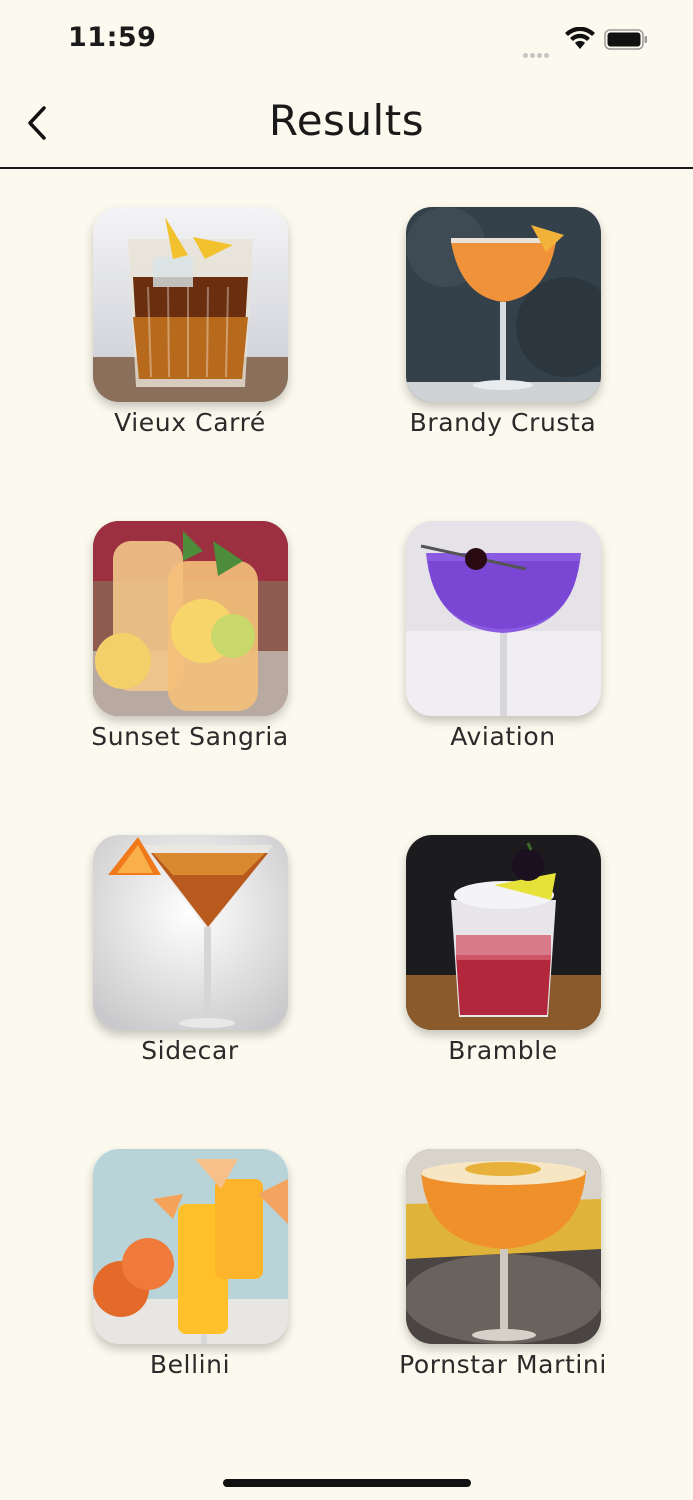  Describe the element at coordinates (503, 1364) in the screenshot. I see `cocktail-name: Pornstar Martini` at that location.